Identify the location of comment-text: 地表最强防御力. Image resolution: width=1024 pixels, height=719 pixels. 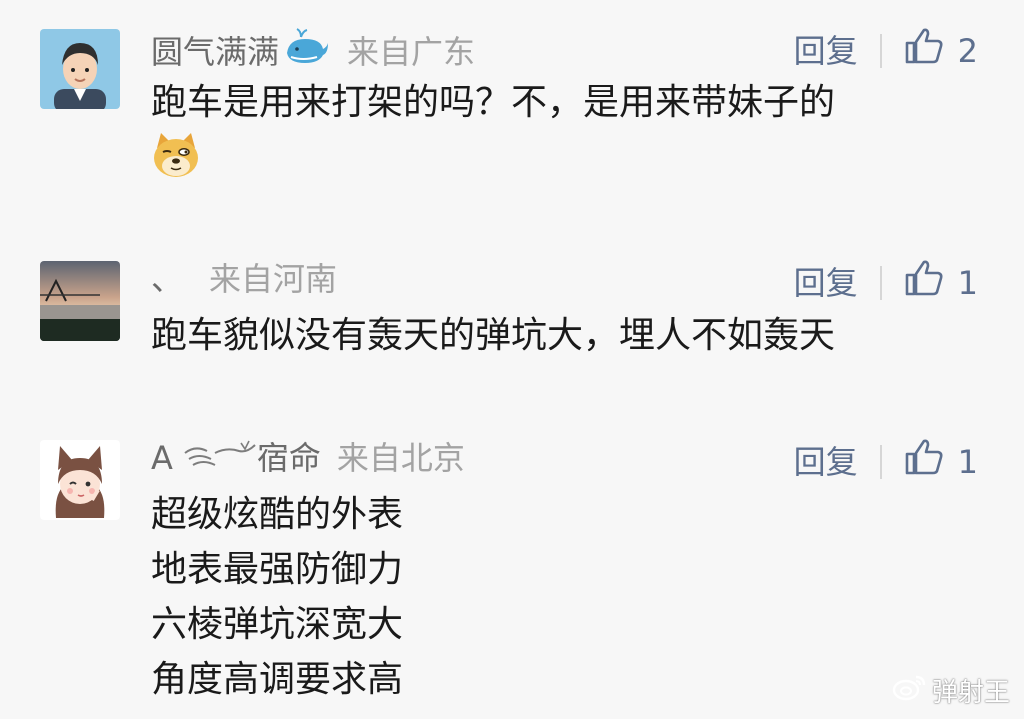
(277, 569).